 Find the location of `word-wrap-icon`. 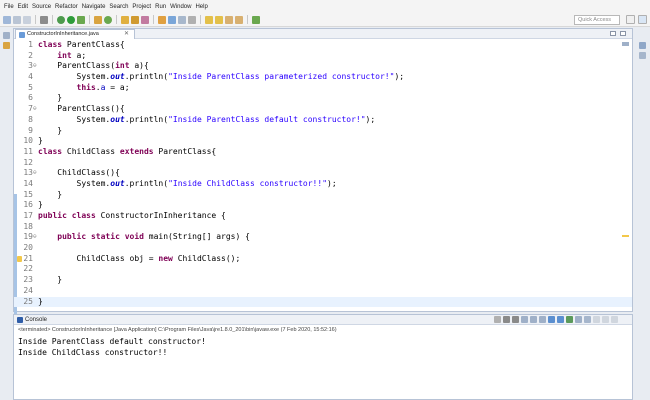

word-wrap-icon is located at coordinates (542, 319).